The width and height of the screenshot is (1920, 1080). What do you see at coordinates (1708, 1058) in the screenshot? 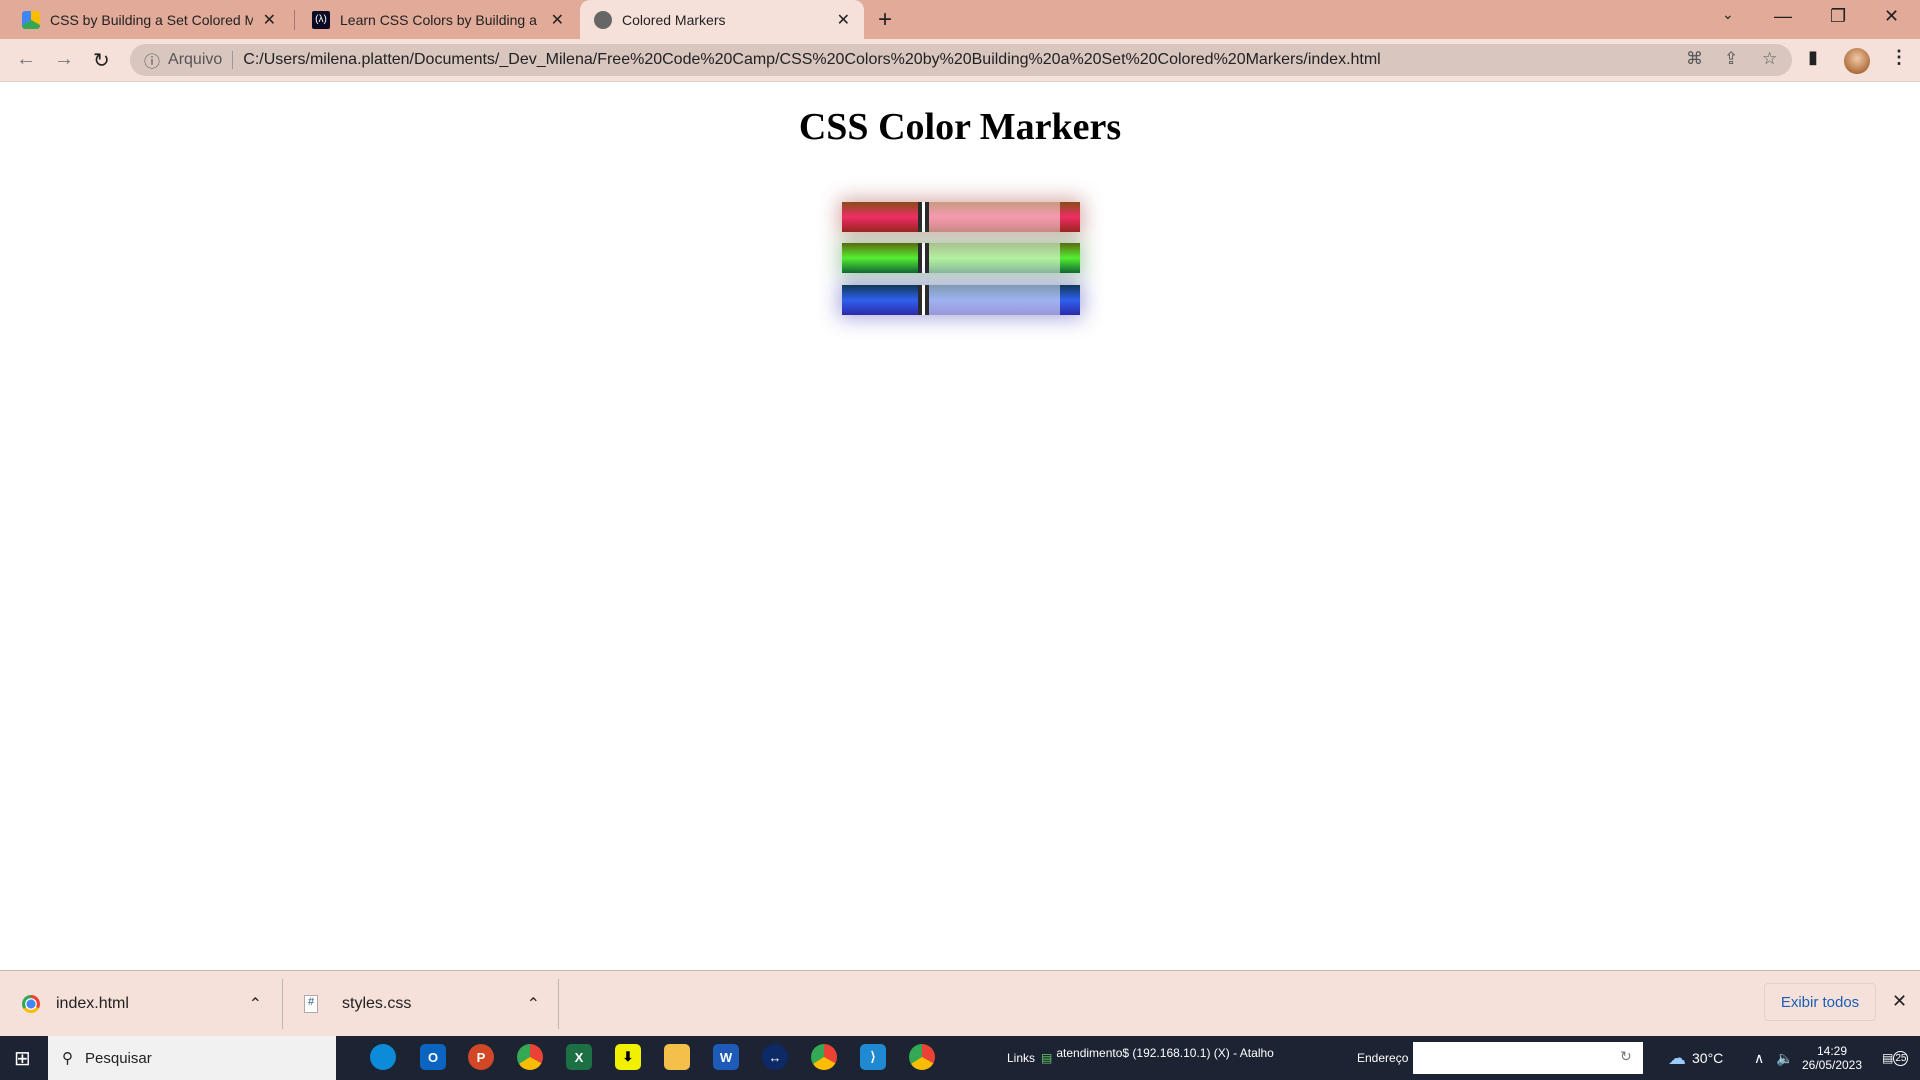
I see `weather-temp: 30°C` at bounding box center [1708, 1058].